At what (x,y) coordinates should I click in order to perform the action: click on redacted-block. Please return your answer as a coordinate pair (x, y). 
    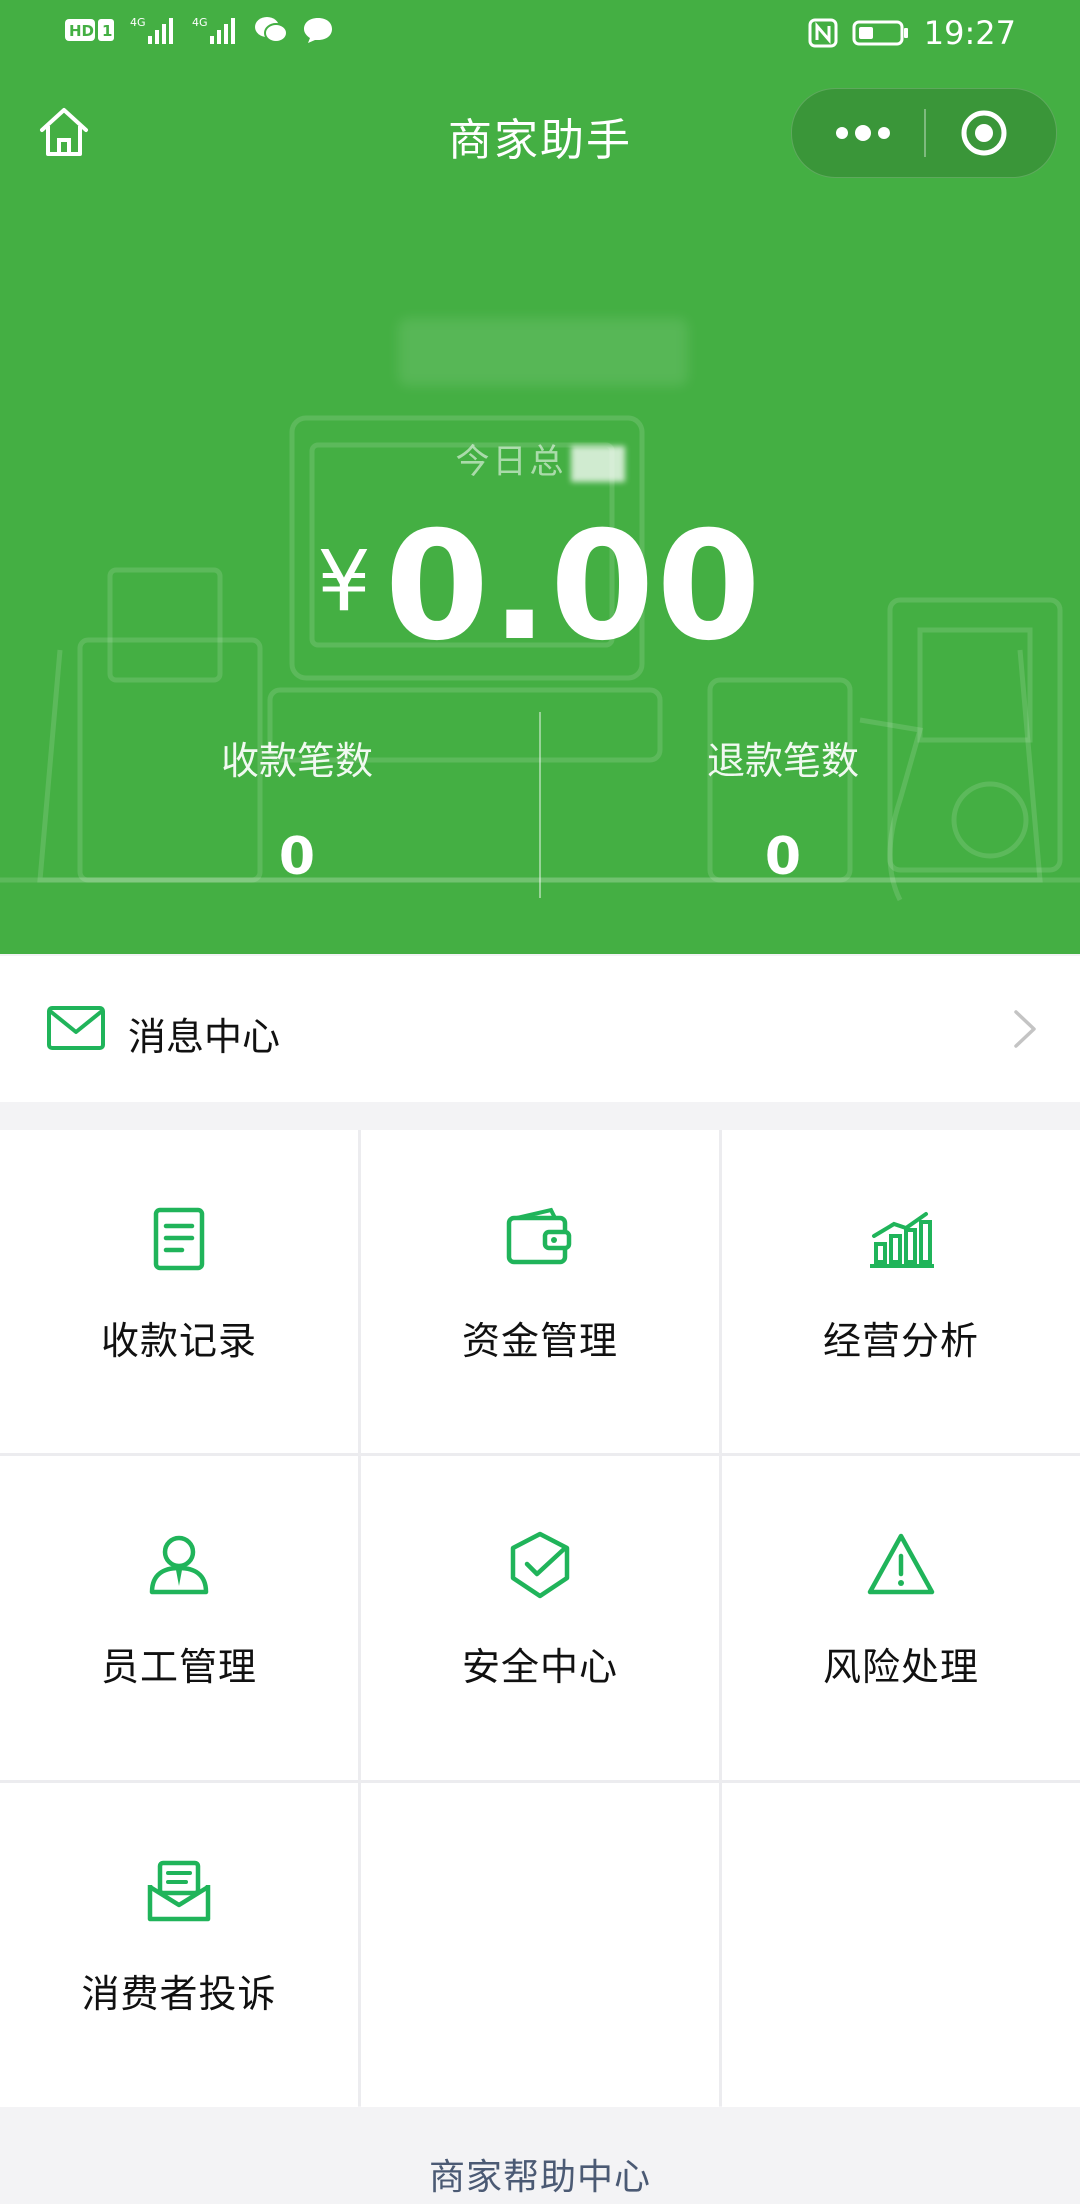
    Looking at the image, I should click on (597, 463).